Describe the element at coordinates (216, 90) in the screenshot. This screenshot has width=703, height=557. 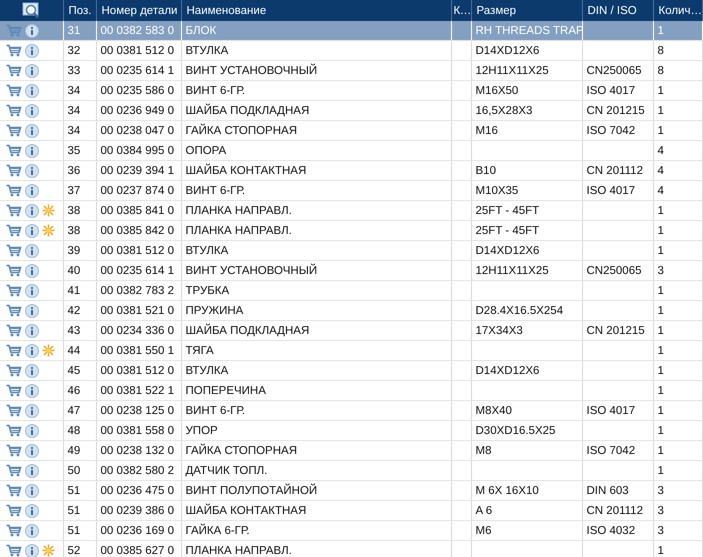
I see `table-cell: ВИНТ 6-ГР.` at that location.